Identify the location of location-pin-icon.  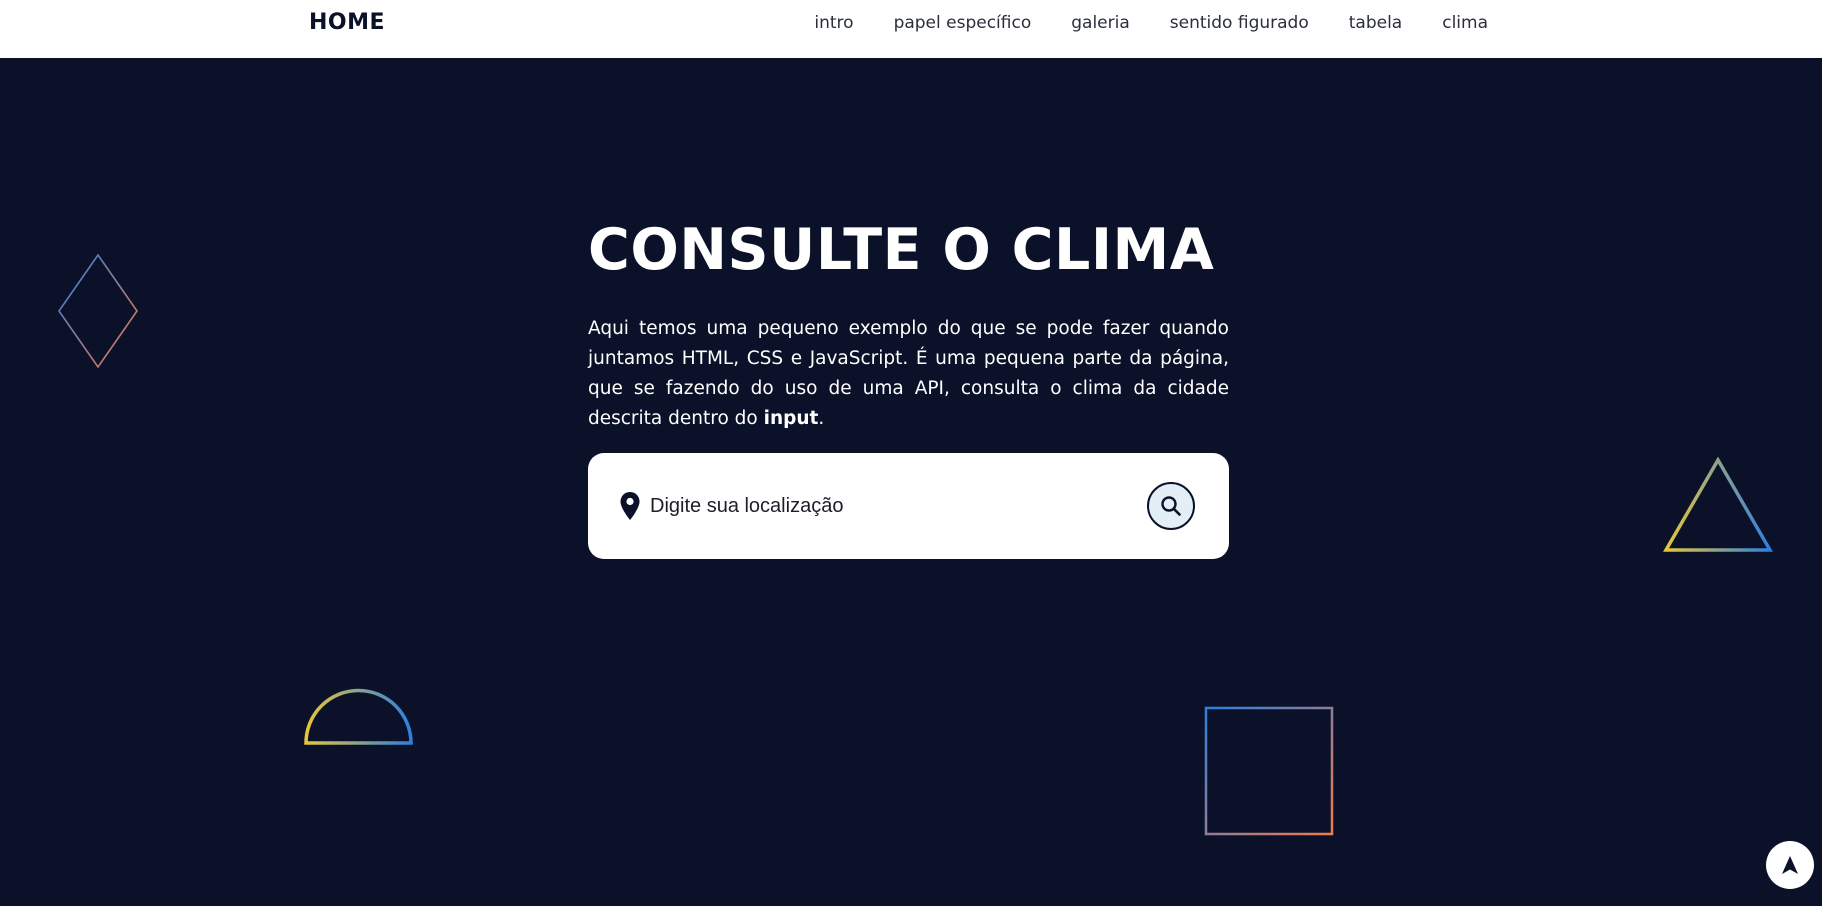
(630, 506).